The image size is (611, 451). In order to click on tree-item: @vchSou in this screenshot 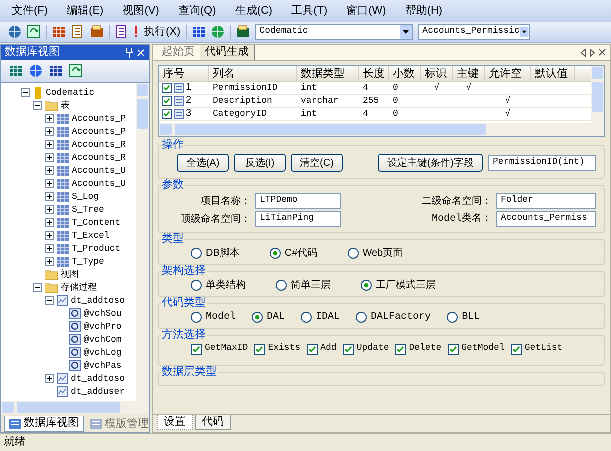, I will do `click(103, 314)`.